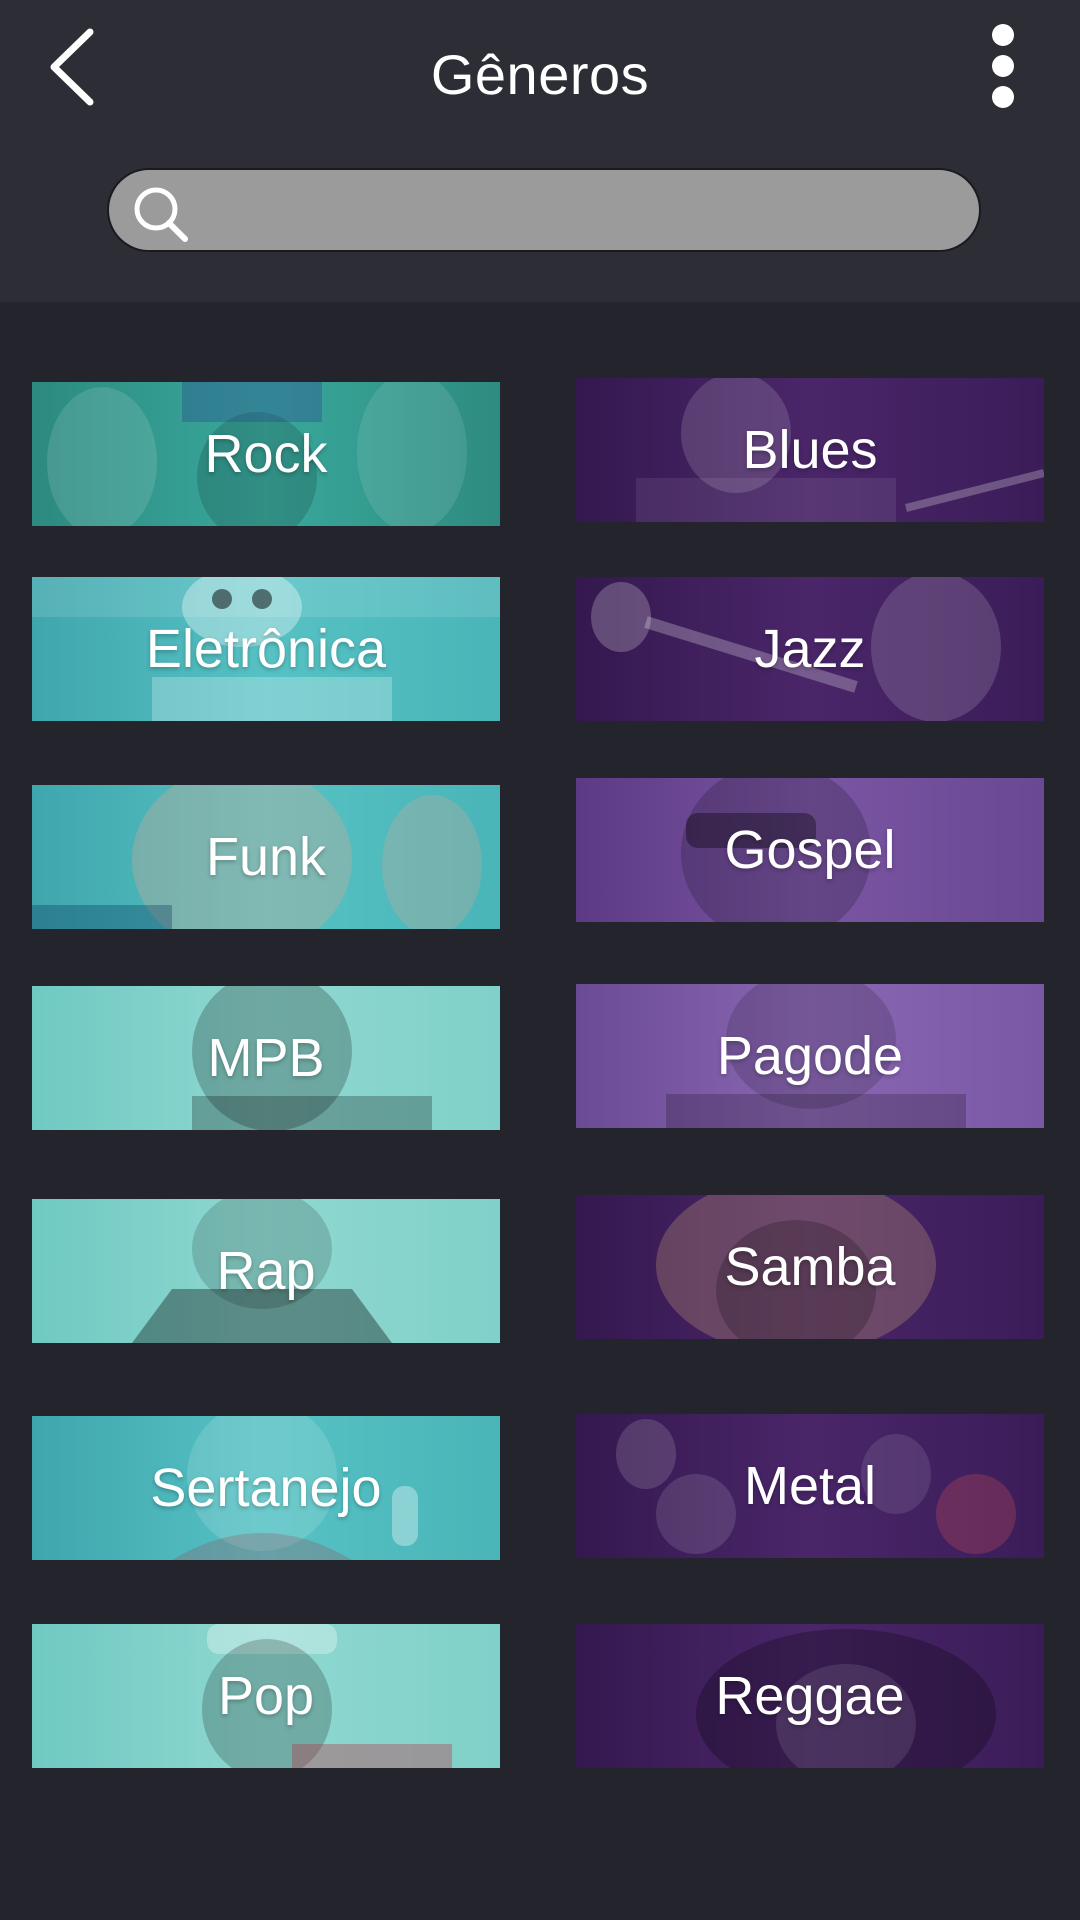 This screenshot has height=1920, width=1080. I want to click on genre-label: Rap, so click(266, 1271).